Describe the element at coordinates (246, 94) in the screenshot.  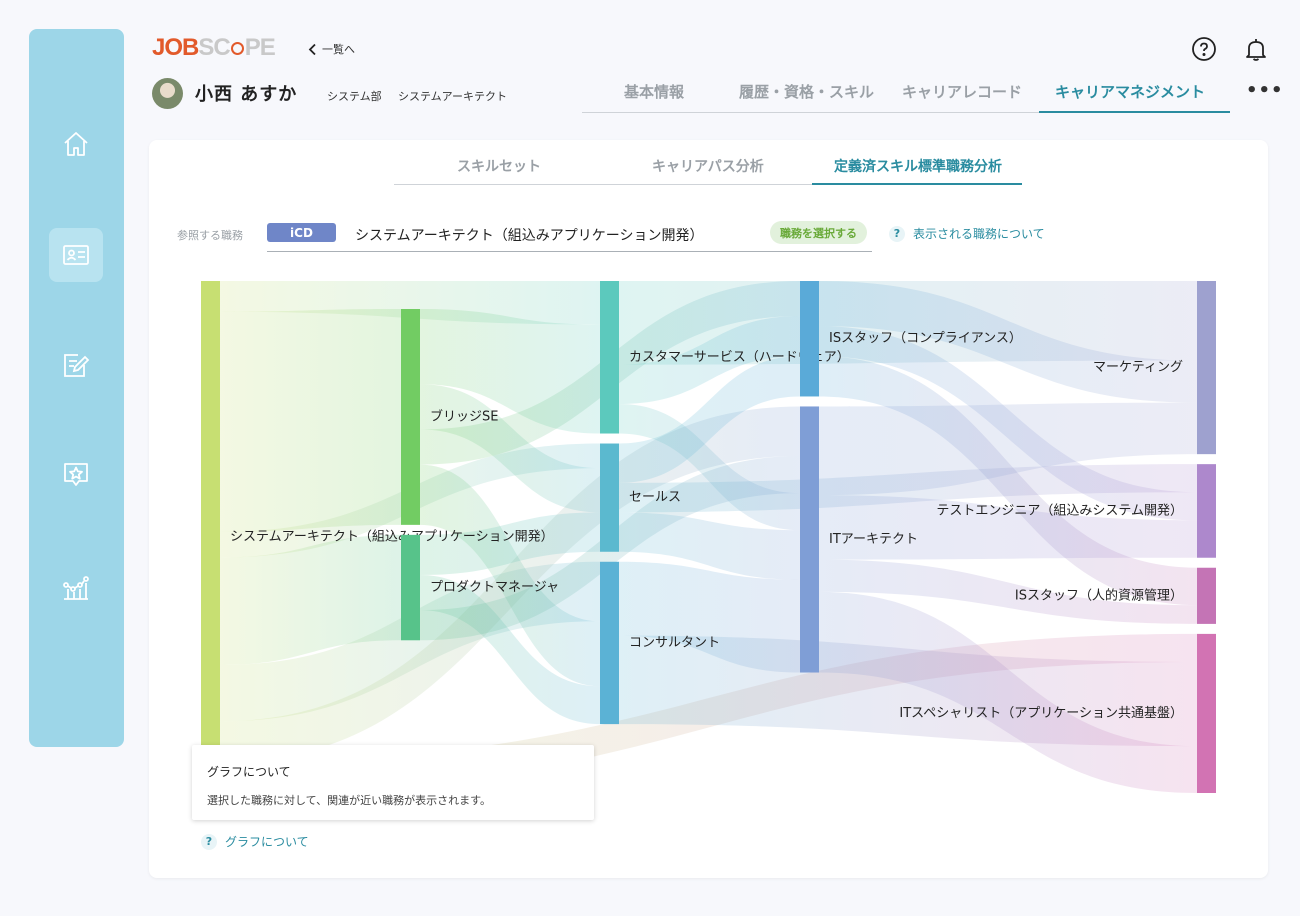
I see `user-name: 小西 あすか` at that location.